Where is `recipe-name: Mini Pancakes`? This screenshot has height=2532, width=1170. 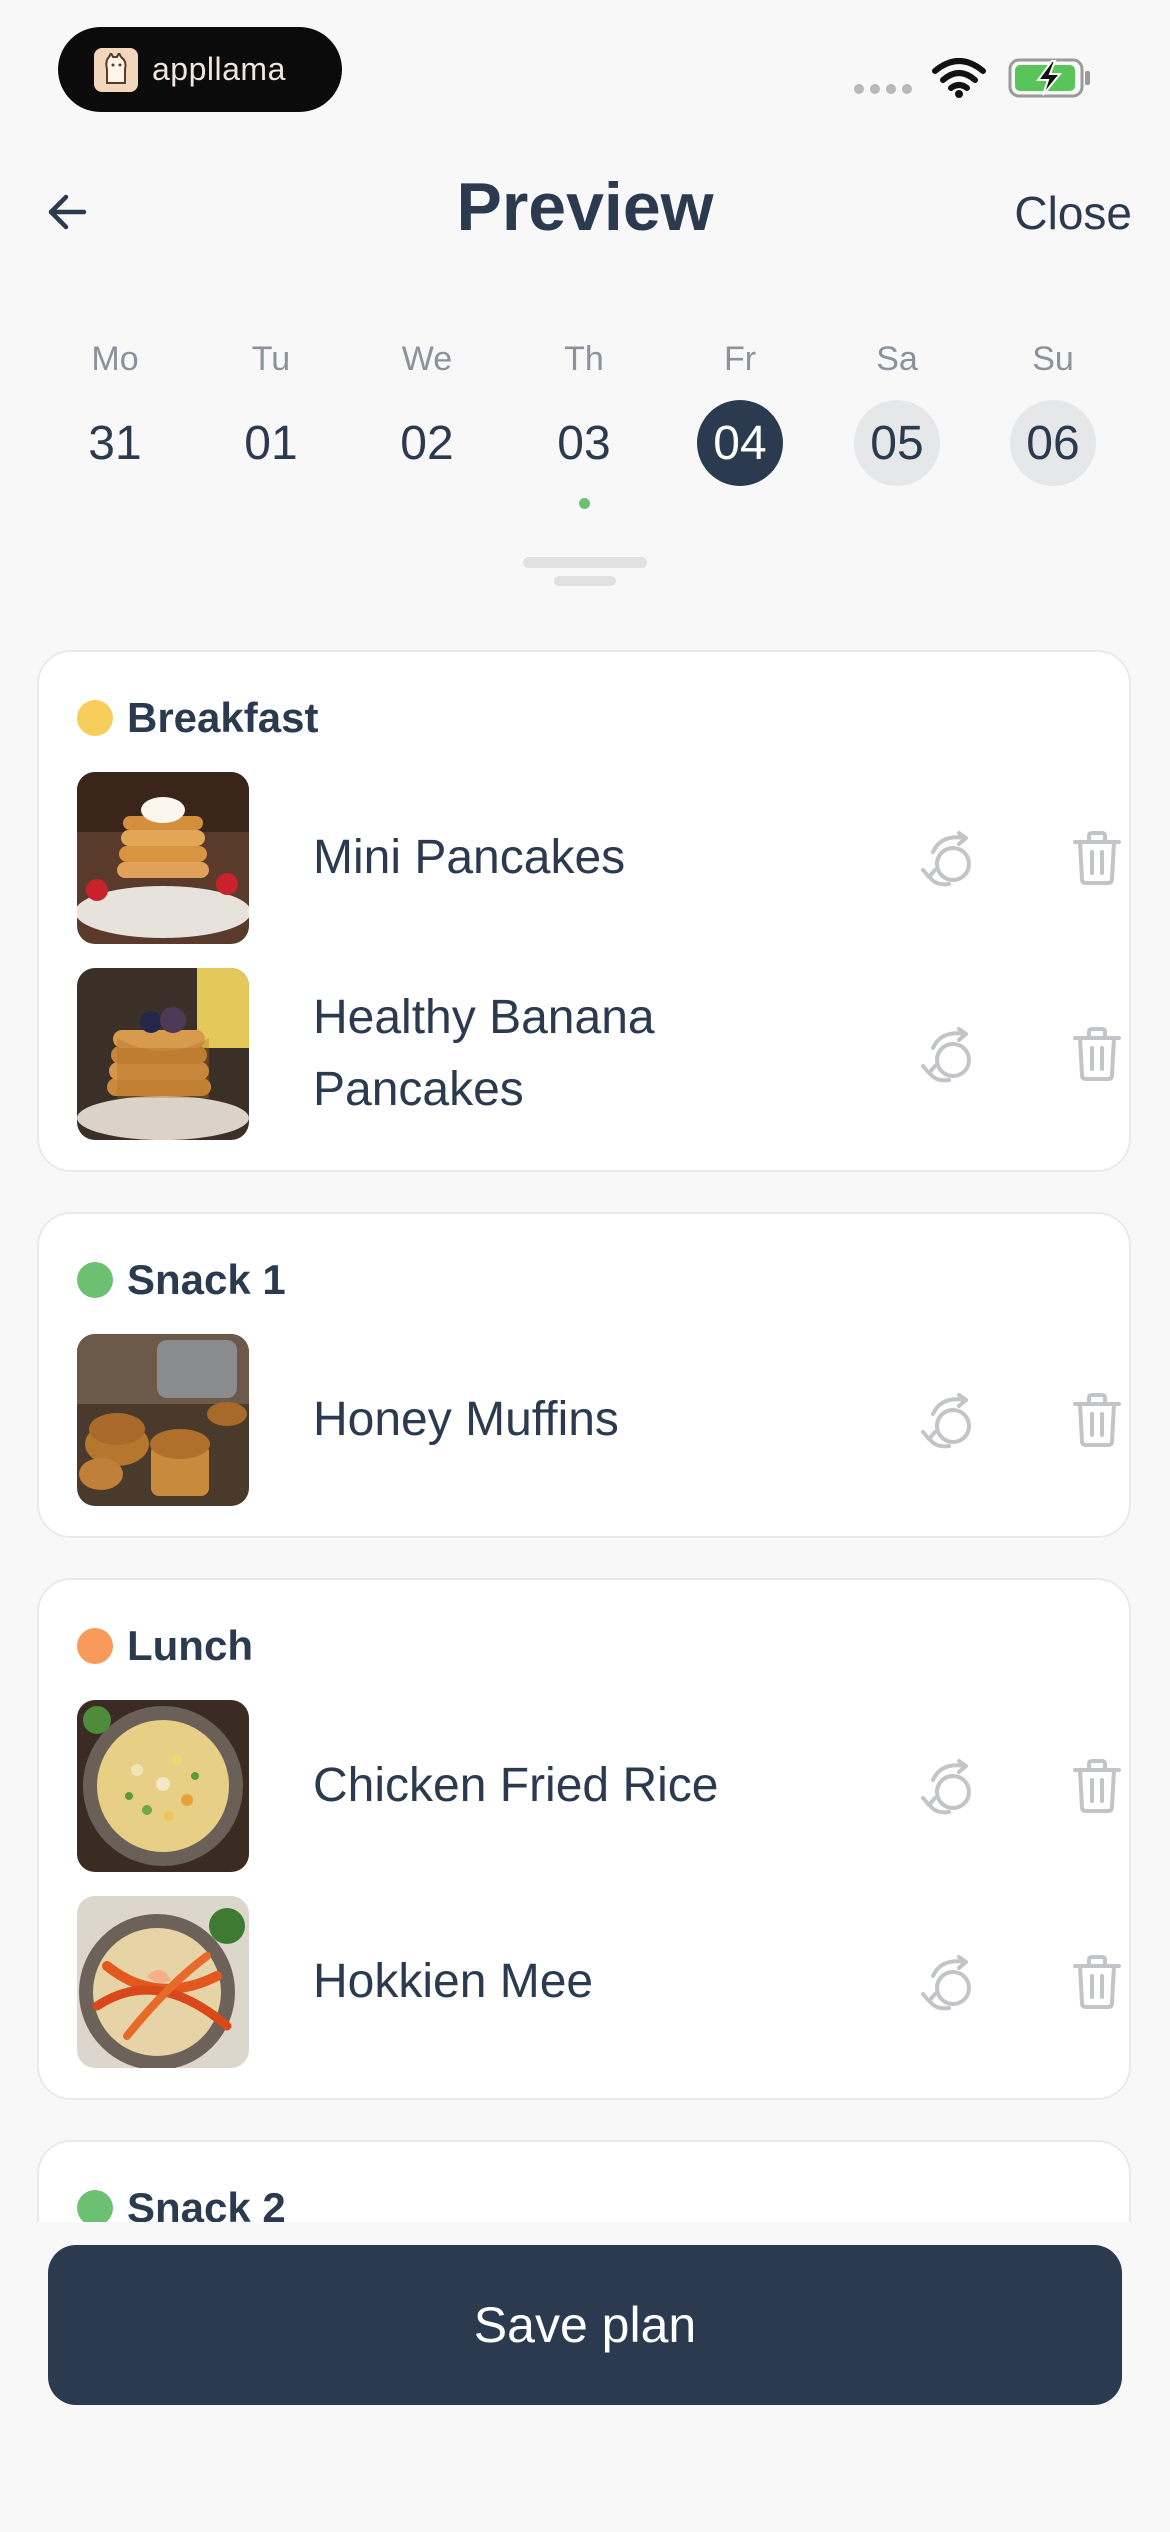
recipe-name: Mini Pancakes is located at coordinates (593, 858).